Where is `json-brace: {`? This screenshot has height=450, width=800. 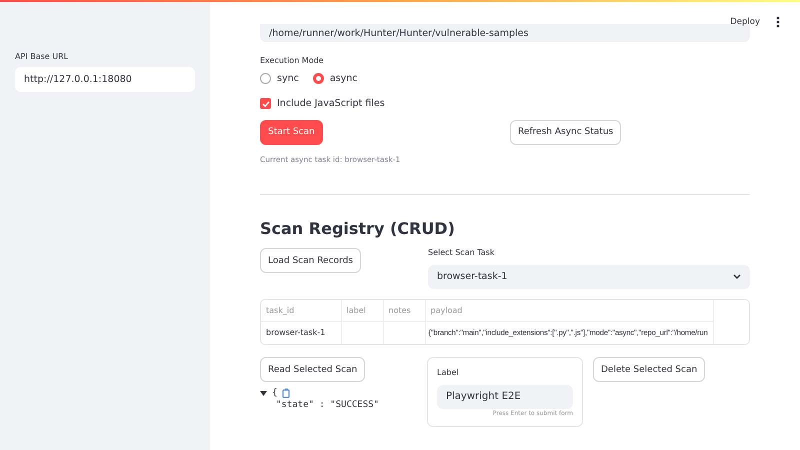
json-brace: { is located at coordinates (275, 393).